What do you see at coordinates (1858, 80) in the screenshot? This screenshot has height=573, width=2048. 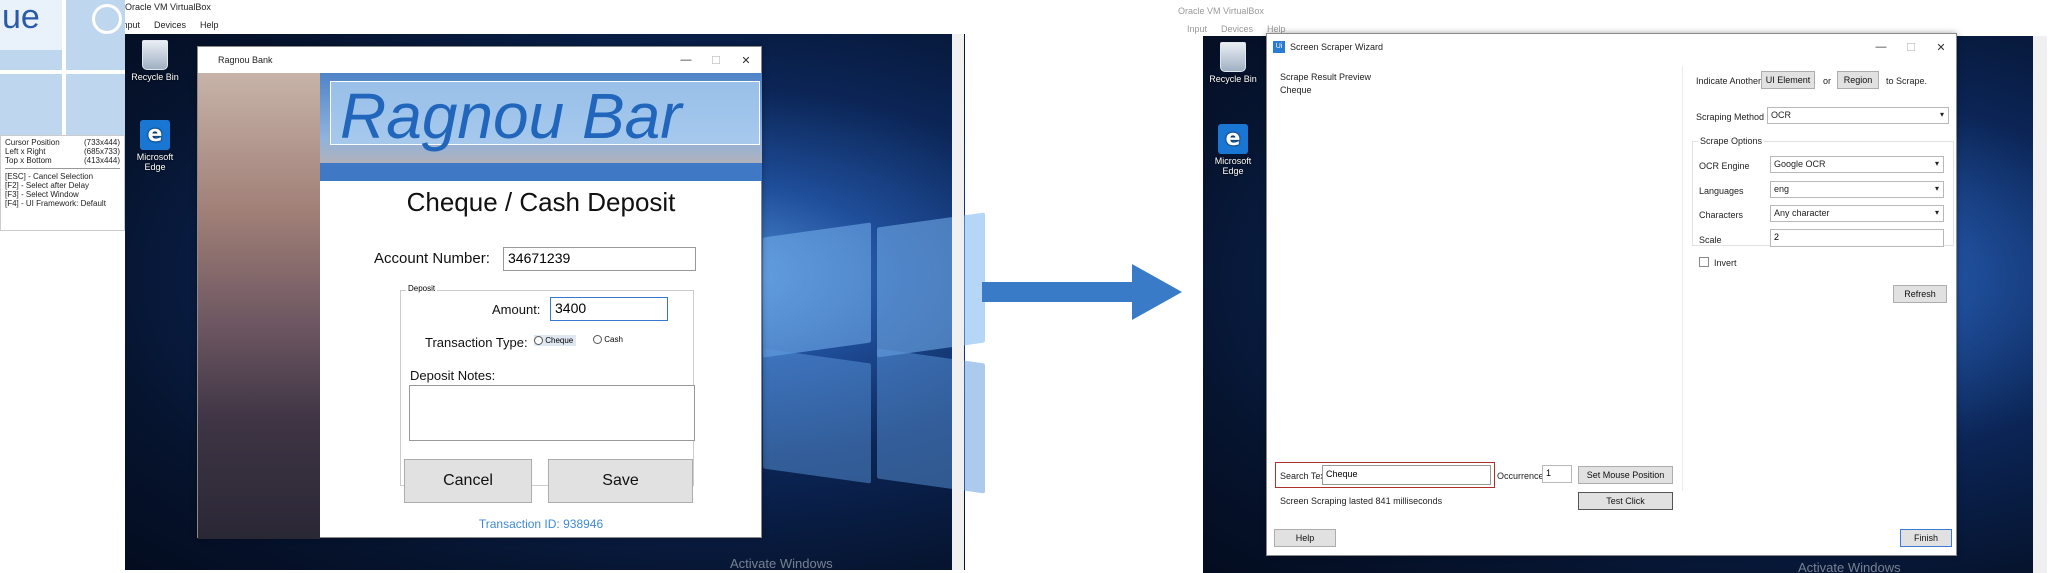 I see `region-button: Region` at bounding box center [1858, 80].